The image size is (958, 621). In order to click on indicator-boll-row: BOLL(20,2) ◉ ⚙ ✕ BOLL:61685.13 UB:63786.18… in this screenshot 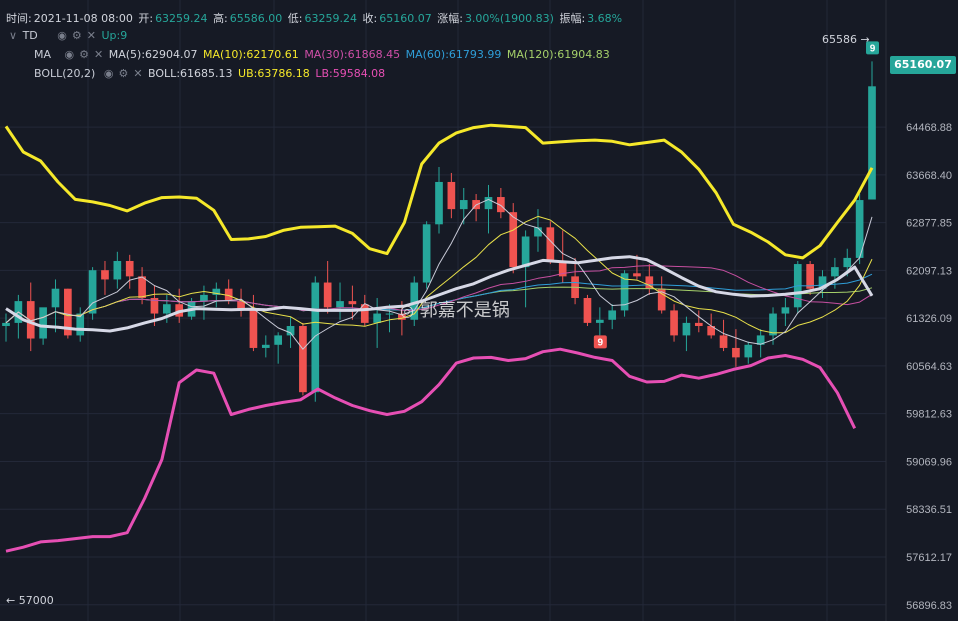, I will do `click(210, 73)`.